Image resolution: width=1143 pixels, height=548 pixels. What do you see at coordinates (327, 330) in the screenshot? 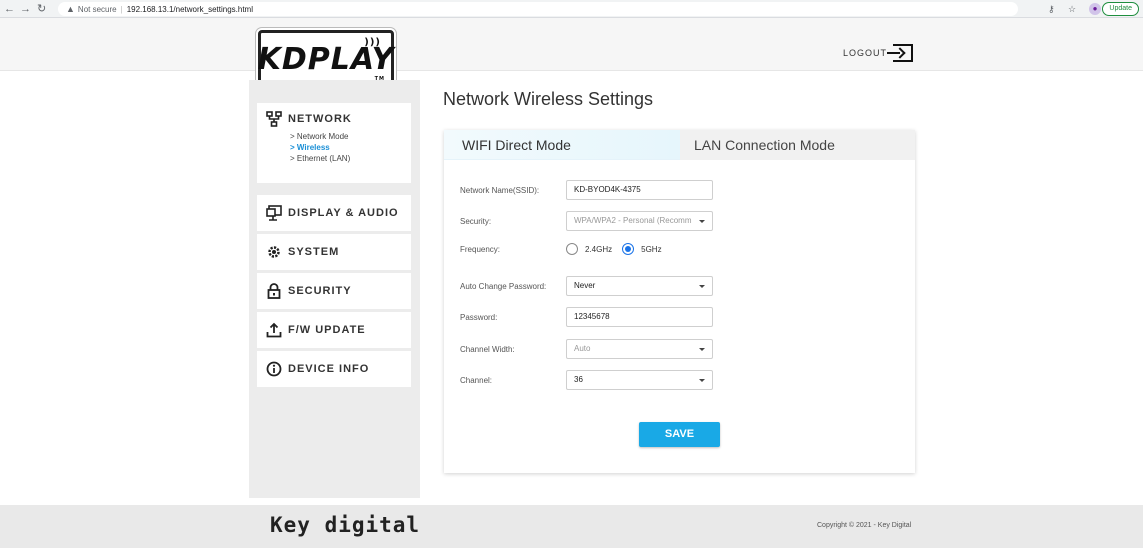
I see `sidebar-item-label: F/W UPDATE` at bounding box center [327, 330].